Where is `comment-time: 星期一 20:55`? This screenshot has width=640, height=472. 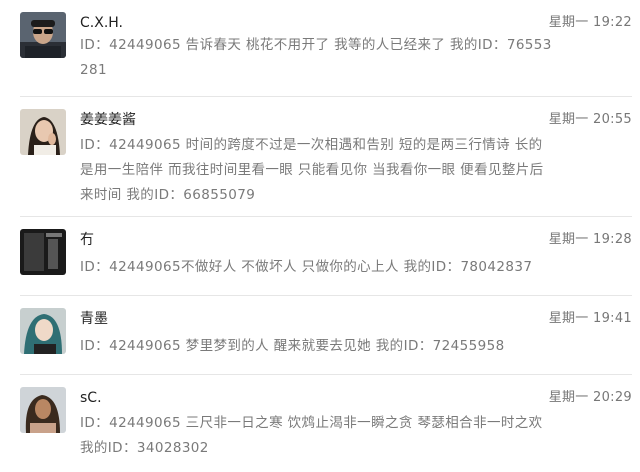
comment-time: 星期一 20:55 is located at coordinates (590, 119).